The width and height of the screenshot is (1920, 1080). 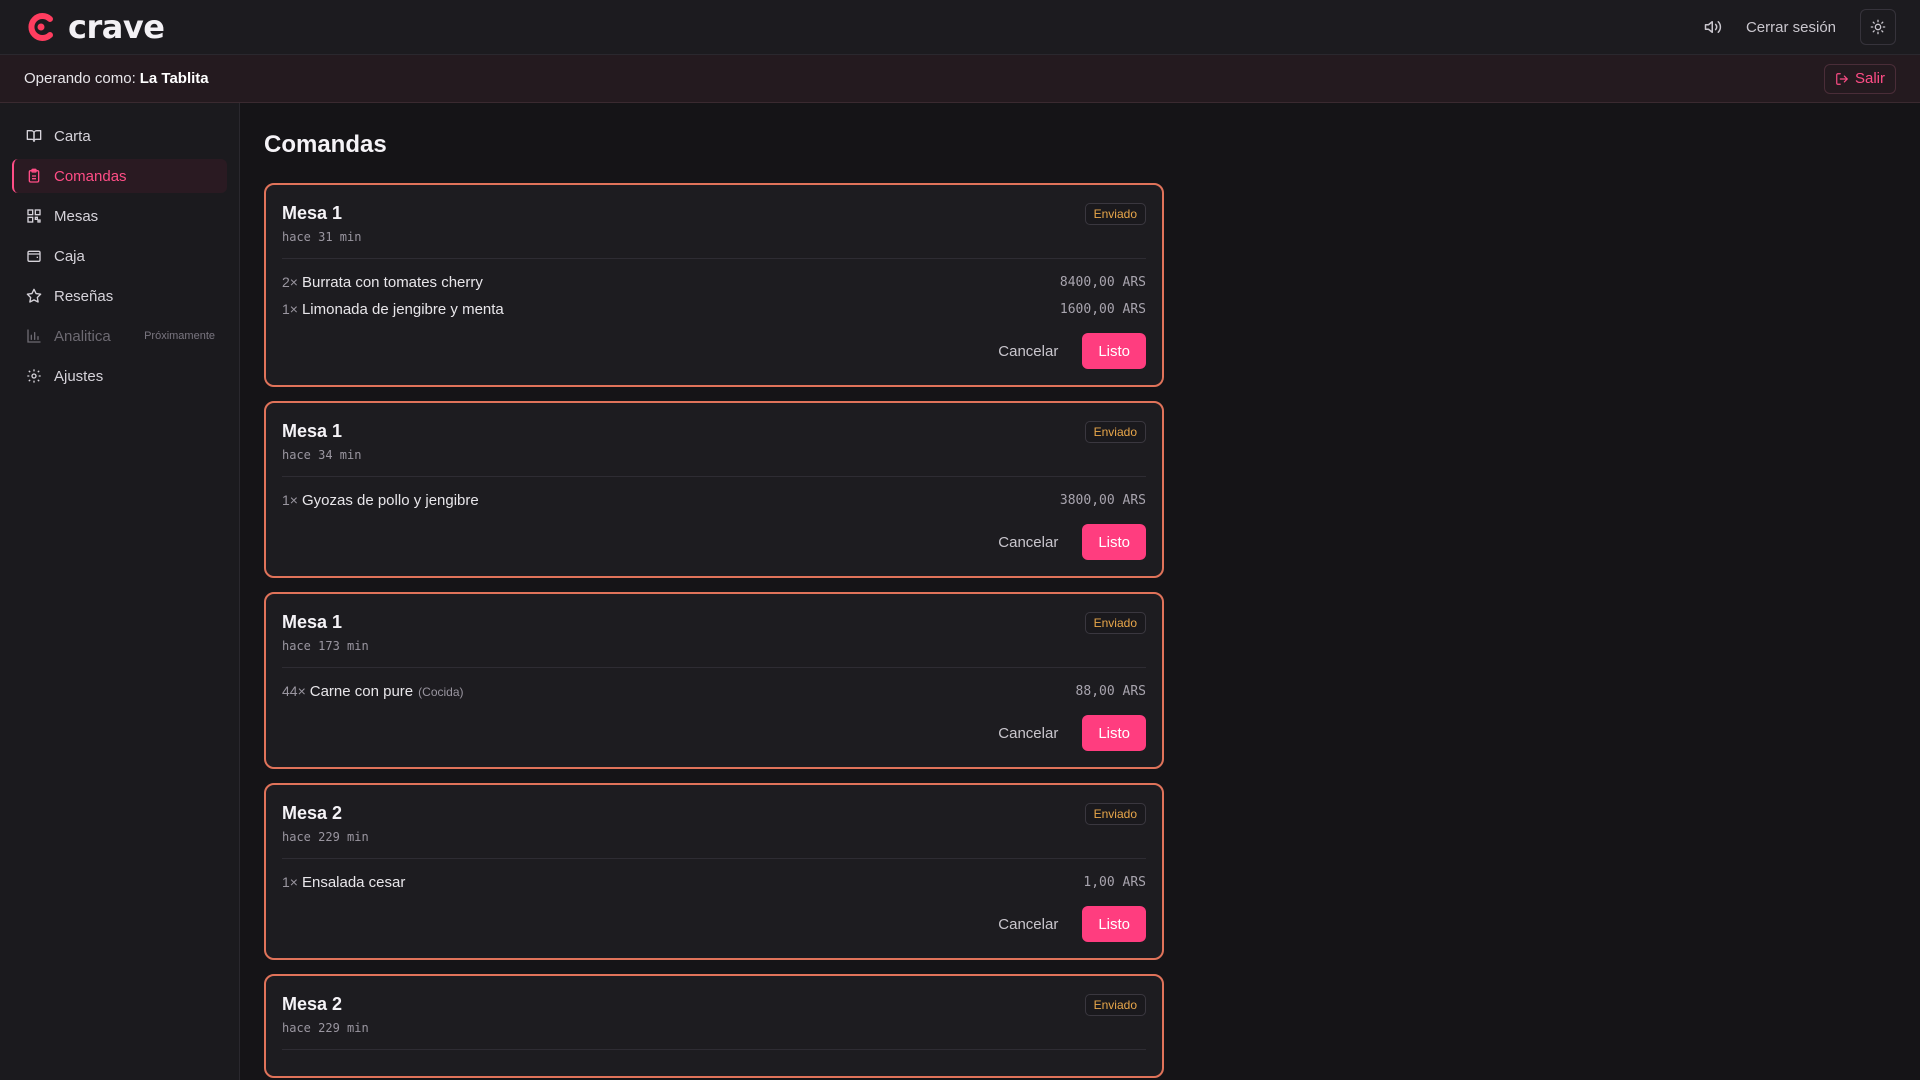 What do you see at coordinates (1110, 691) in the screenshot?
I see `item-price: 88,00 ARS` at bounding box center [1110, 691].